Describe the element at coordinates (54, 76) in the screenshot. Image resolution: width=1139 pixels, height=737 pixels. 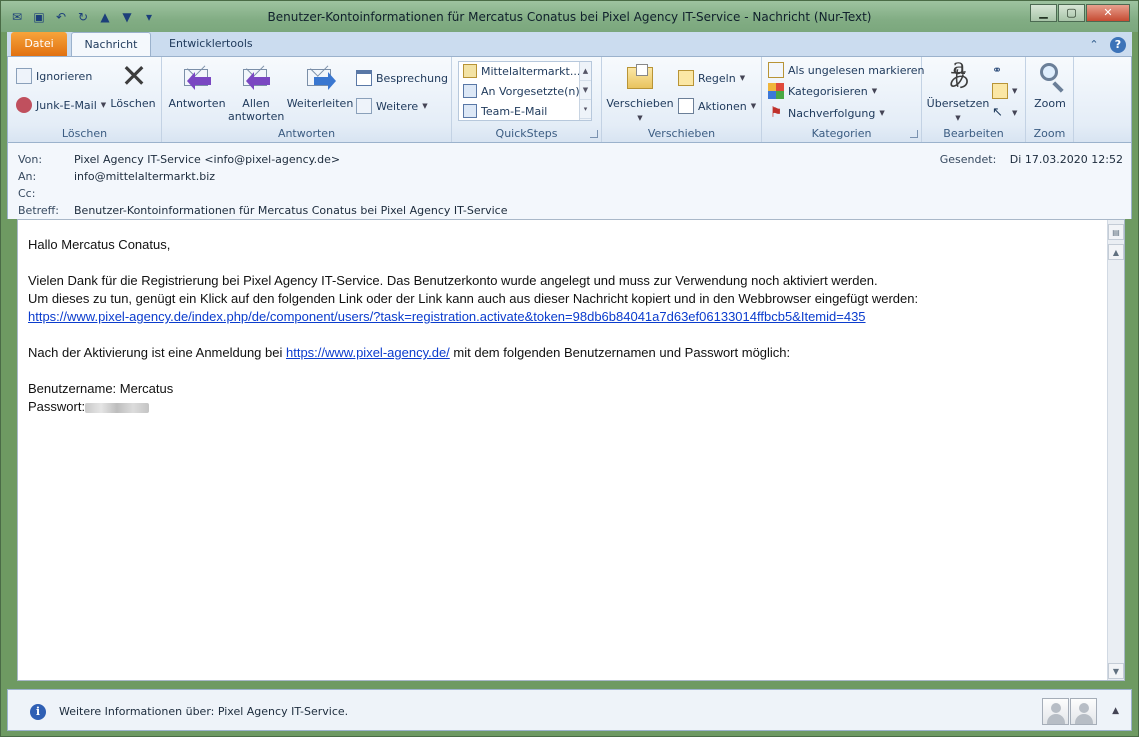
I see `ignore-button: Ignorieren` at that location.